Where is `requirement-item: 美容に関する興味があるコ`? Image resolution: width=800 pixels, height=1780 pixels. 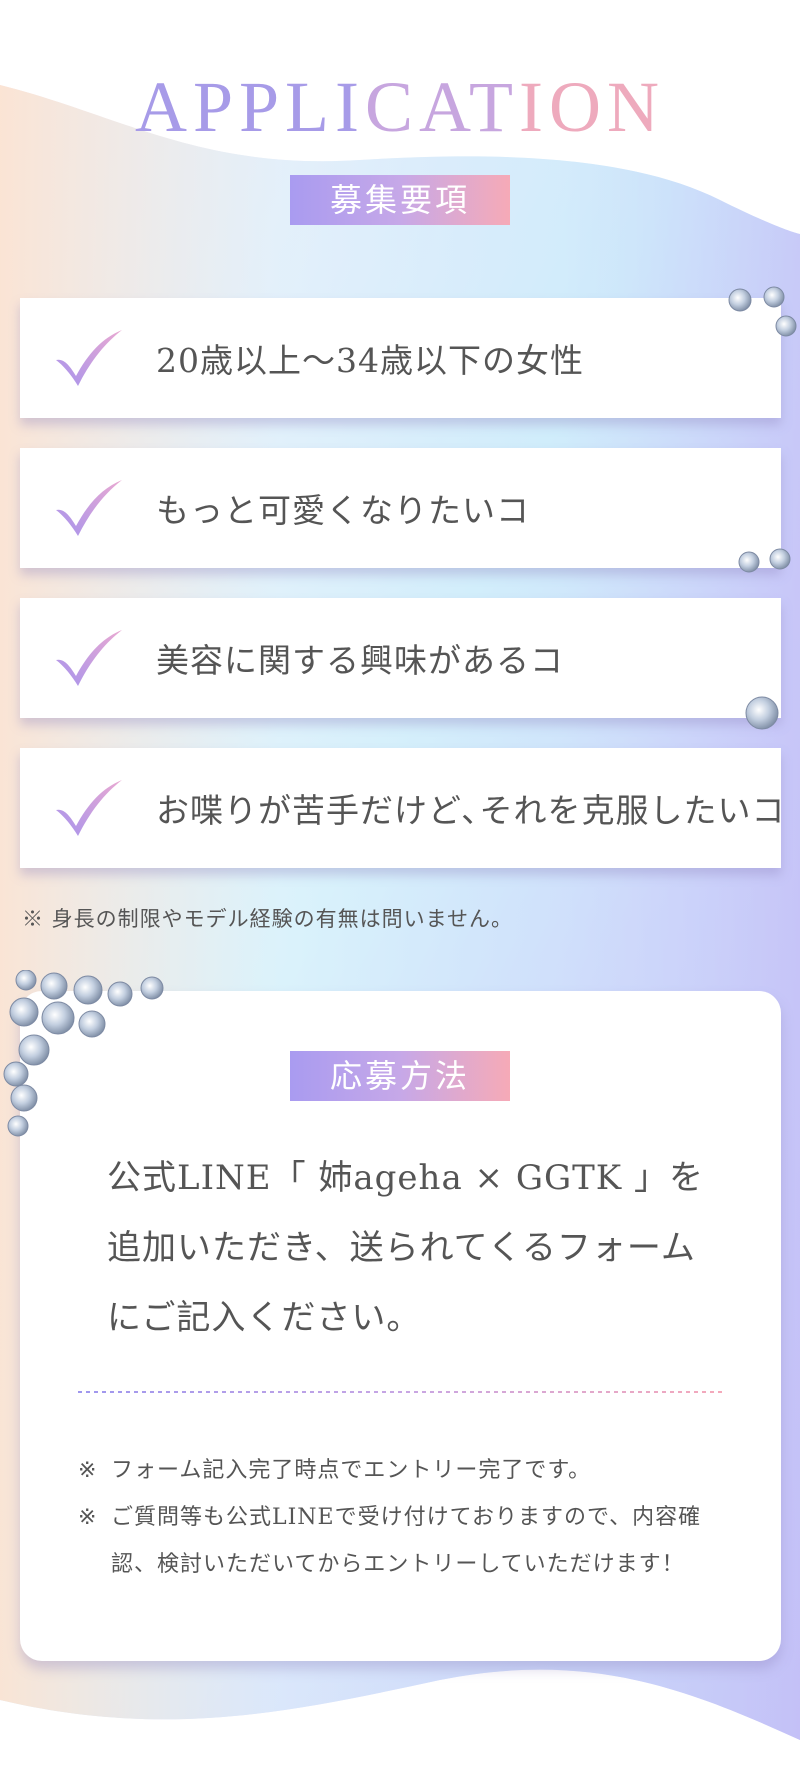
requirement-item: 美容に関する興味があるコ is located at coordinates (400, 658).